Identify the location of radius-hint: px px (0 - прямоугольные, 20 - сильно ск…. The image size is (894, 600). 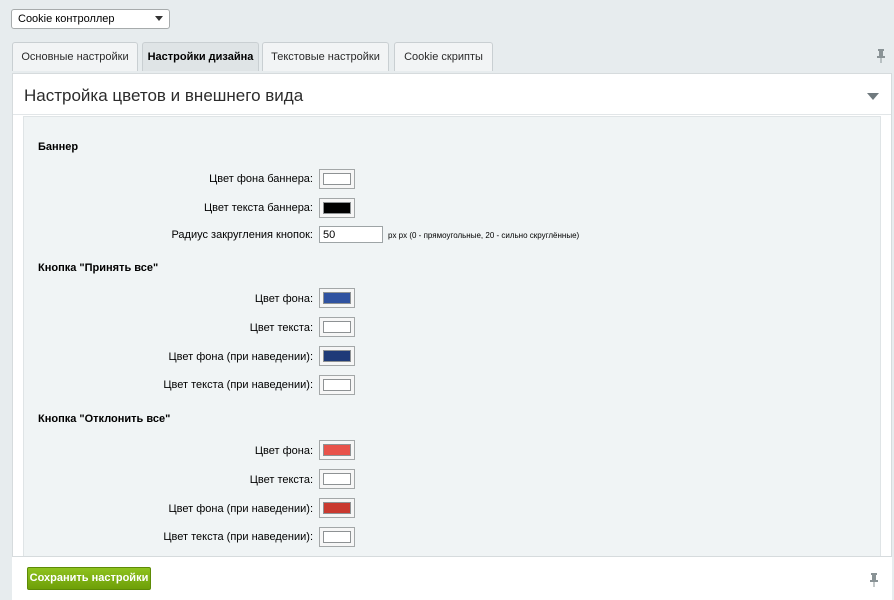
(484, 235).